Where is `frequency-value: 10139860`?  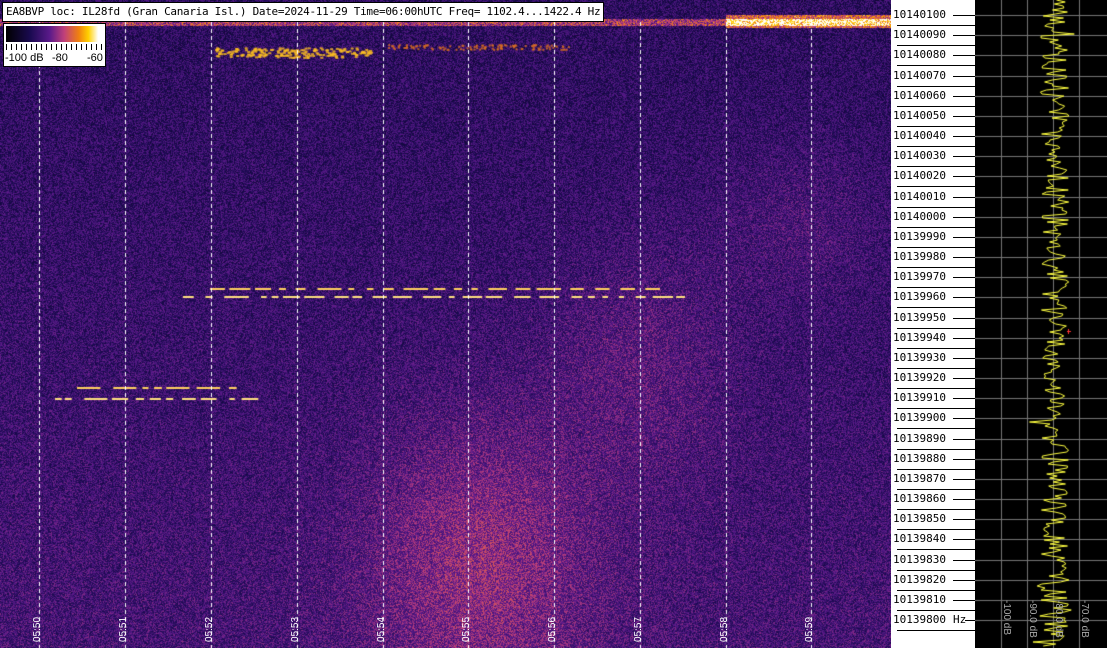 frequency-value: 10139860 is located at coordinates (919, 499).